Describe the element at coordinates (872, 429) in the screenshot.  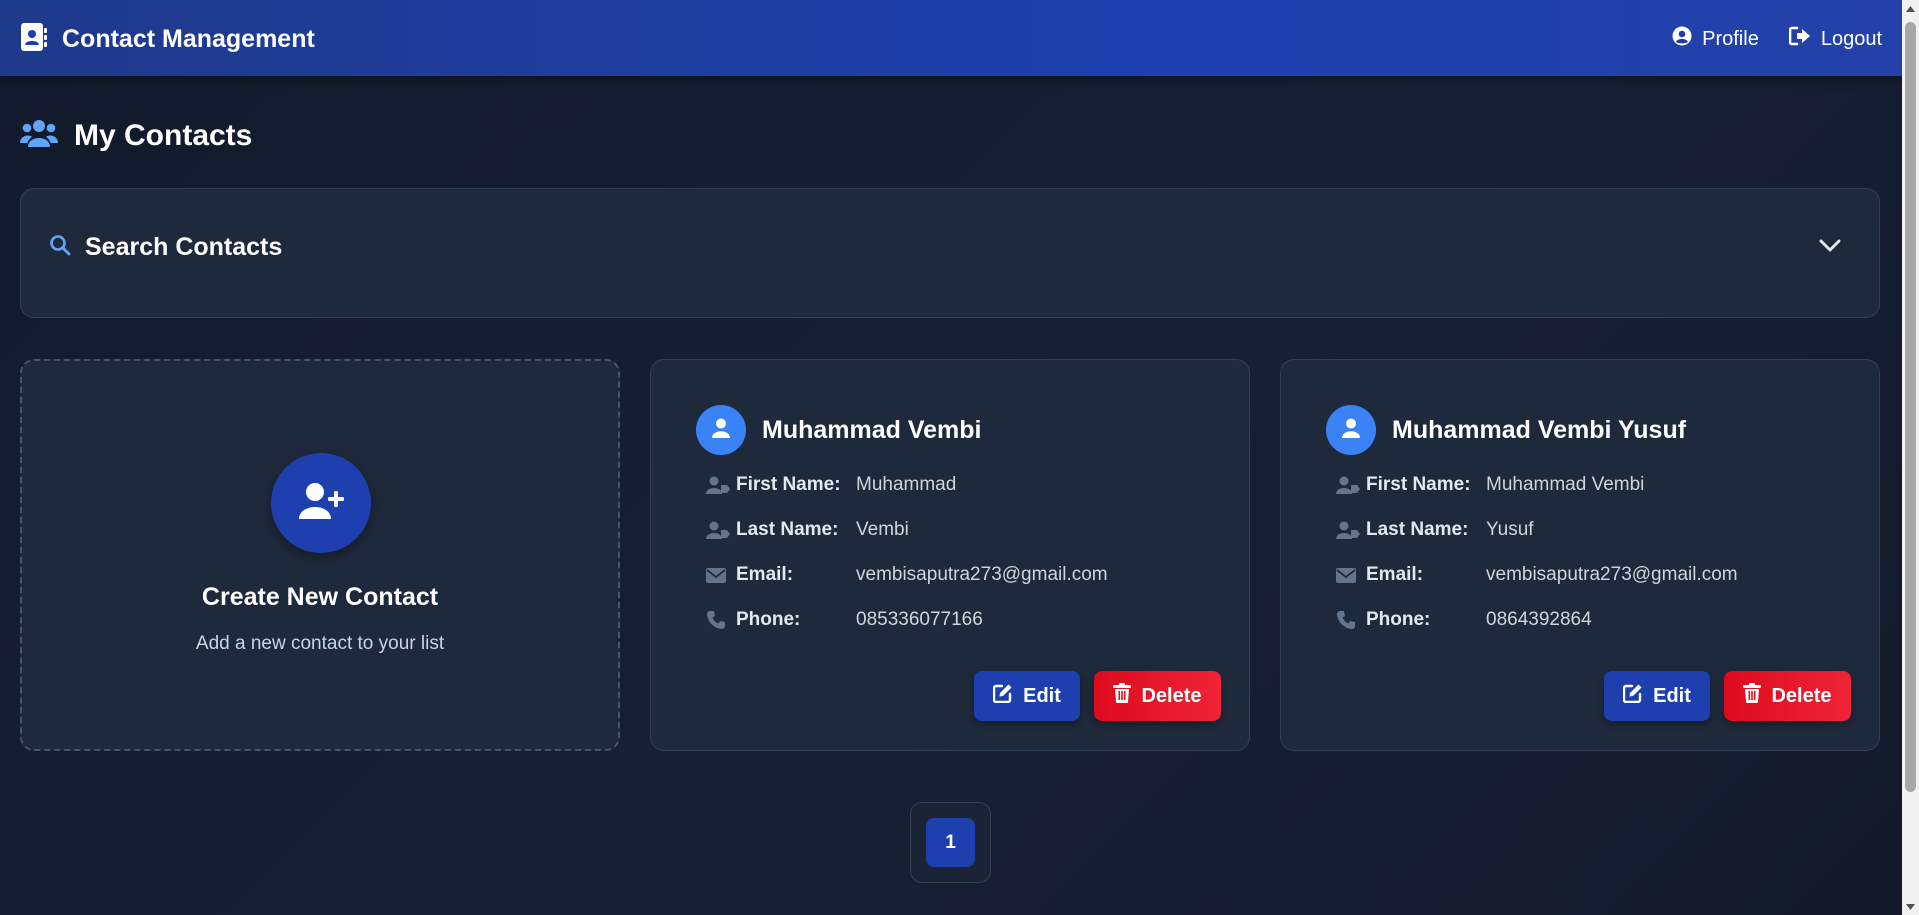
I see `contact-name: Muhammad Vembi` at that location.